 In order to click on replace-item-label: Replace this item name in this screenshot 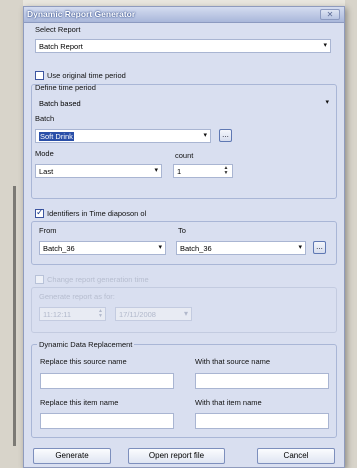, I will do `click(79, 402)`.